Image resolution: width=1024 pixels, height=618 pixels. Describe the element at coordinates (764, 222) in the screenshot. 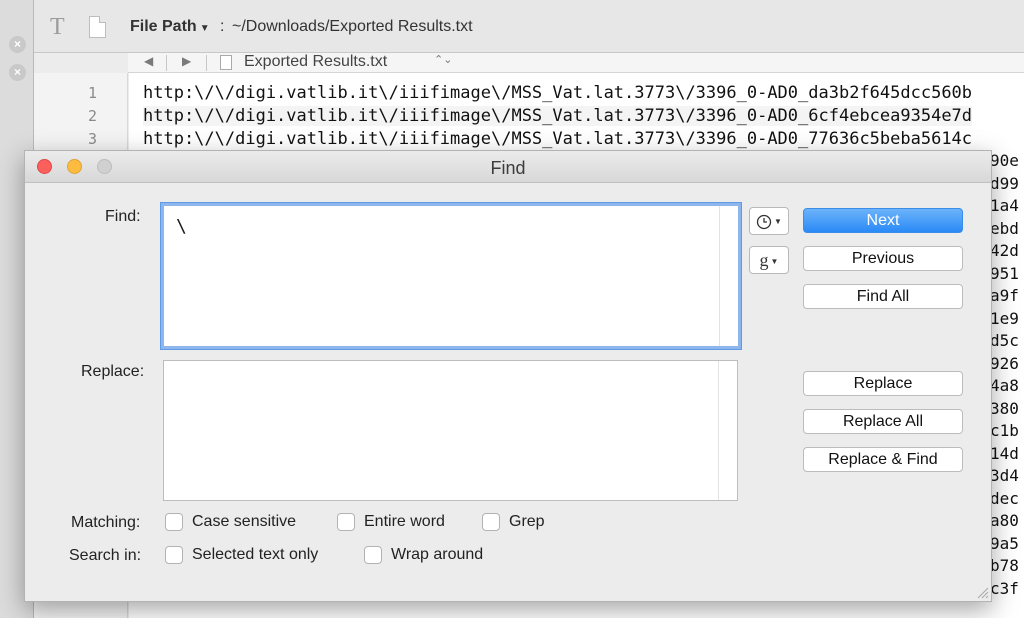

I see `clock-icon` at that location.